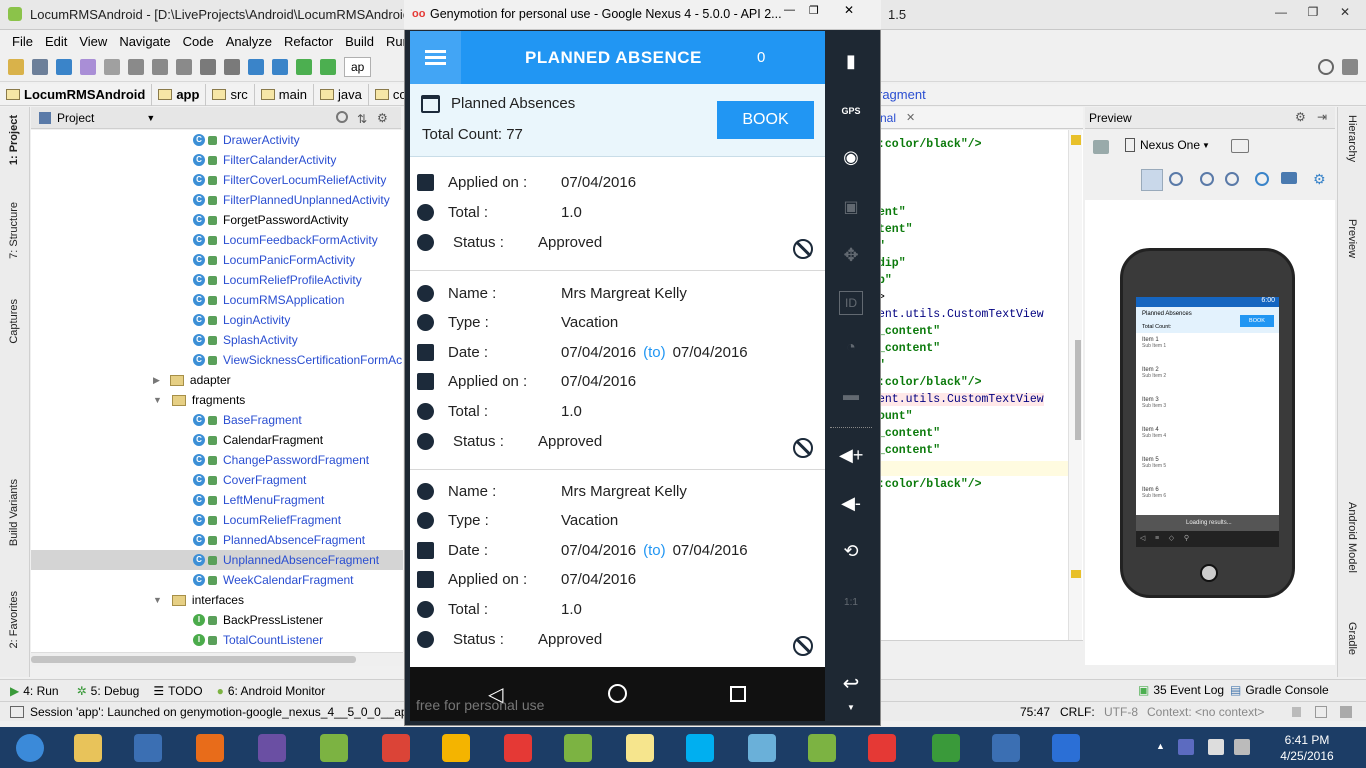 The image size is (1366, 768). What do you see at coordinates (1279, 690) in the screenshot?
I see `tab-gradle-console: ▤ Gradle Console` at bounding box center [1279, 690].